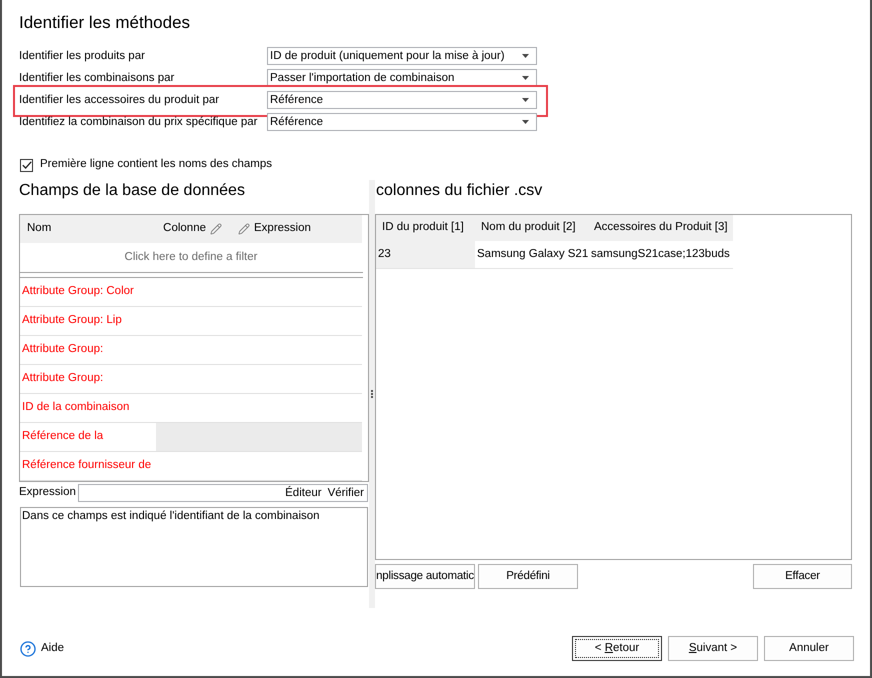 The image size is (872, 678). What do you see at coordinates (119, 100) in the screenshot?
I see `field-label: Identifier les accessoires du produit par` at bounding box center [119, 100].